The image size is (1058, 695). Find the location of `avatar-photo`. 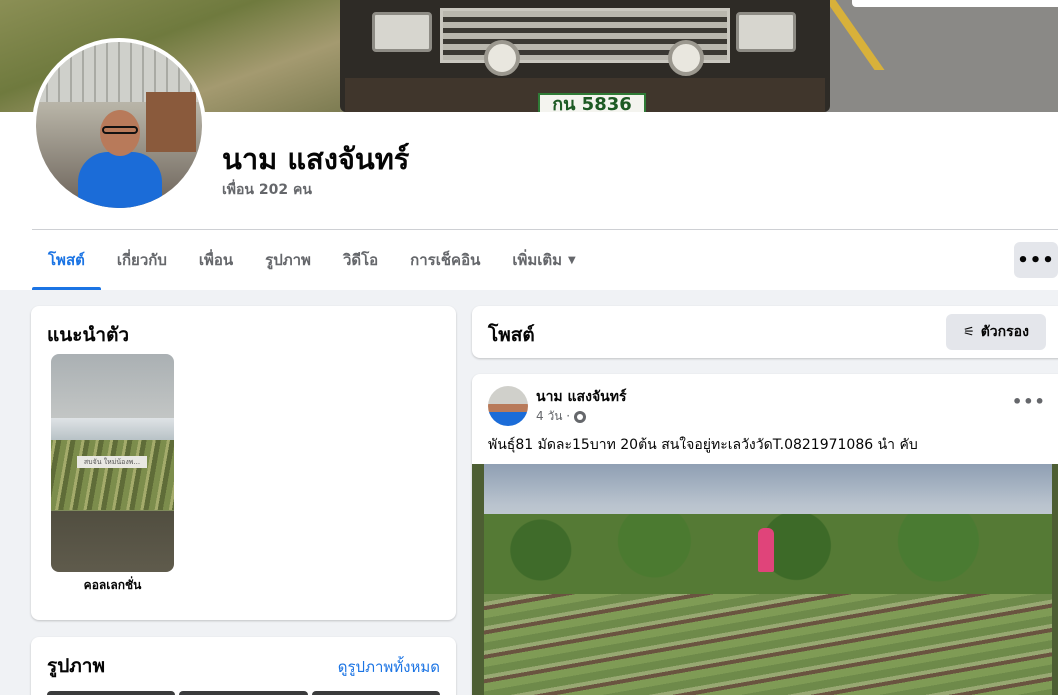

avatar-photo is located at coordinates (119, 125).